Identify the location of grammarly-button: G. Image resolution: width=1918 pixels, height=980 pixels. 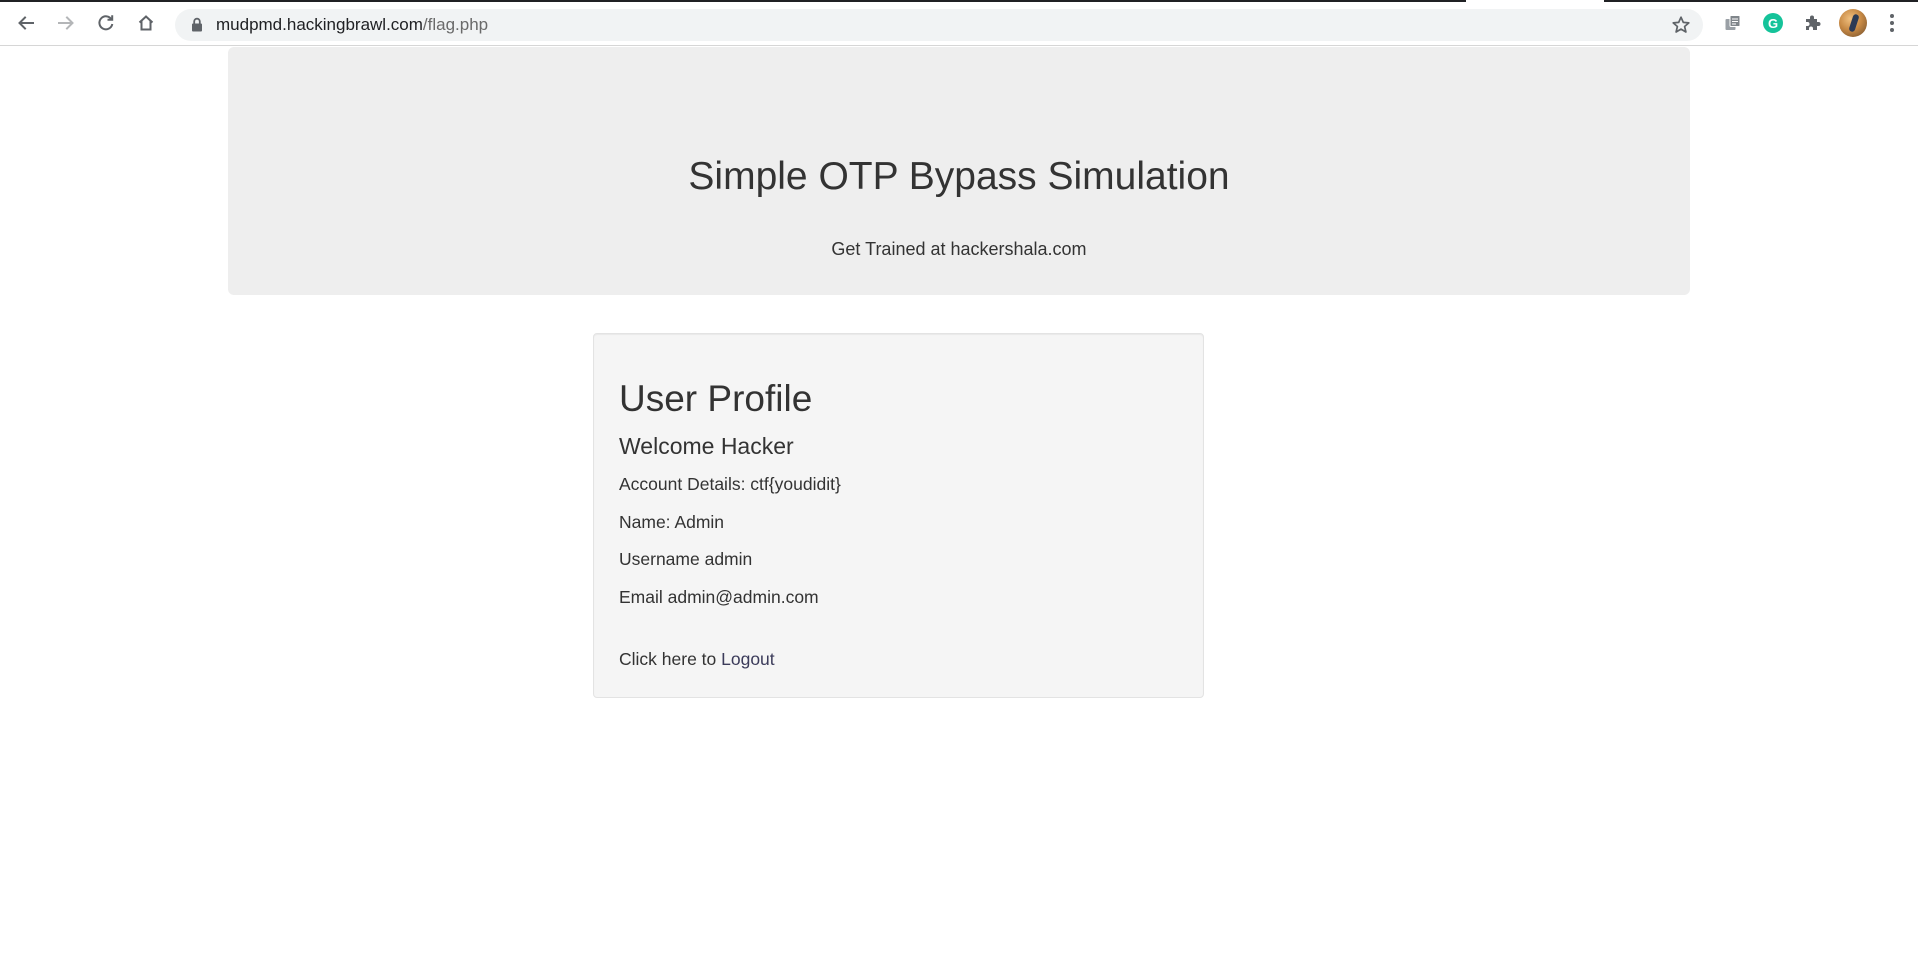
(1773, 23).